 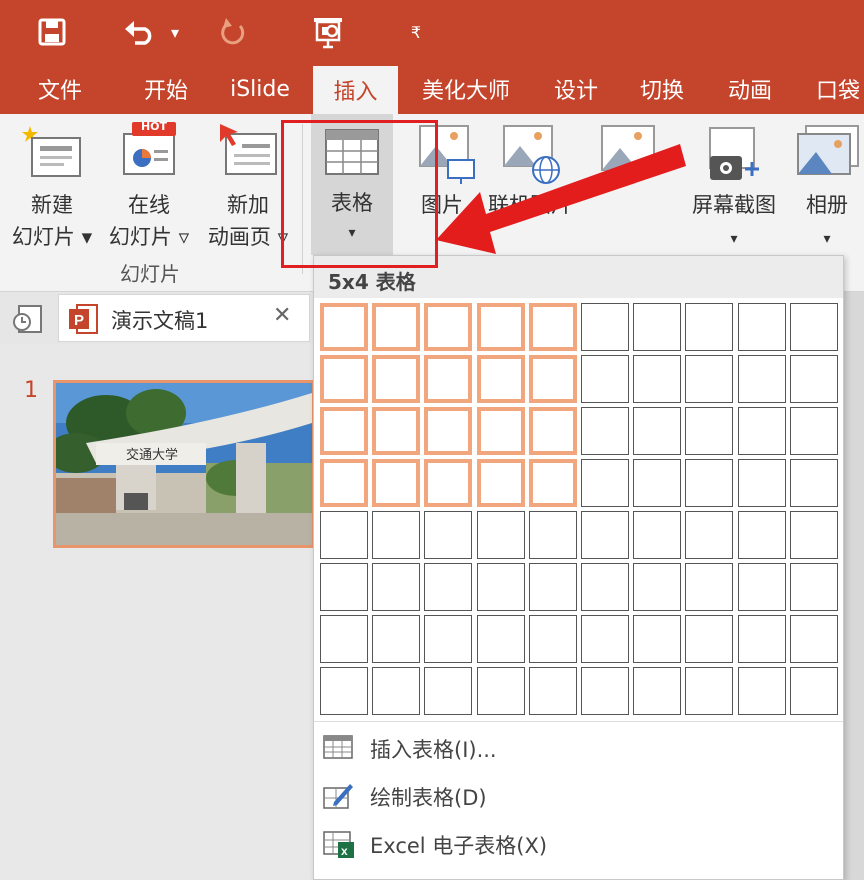 What do you see at coordinates (282, 315) in the screenshot?
I see `close-tab-icon: ✕` at bounding box center [282, 315].